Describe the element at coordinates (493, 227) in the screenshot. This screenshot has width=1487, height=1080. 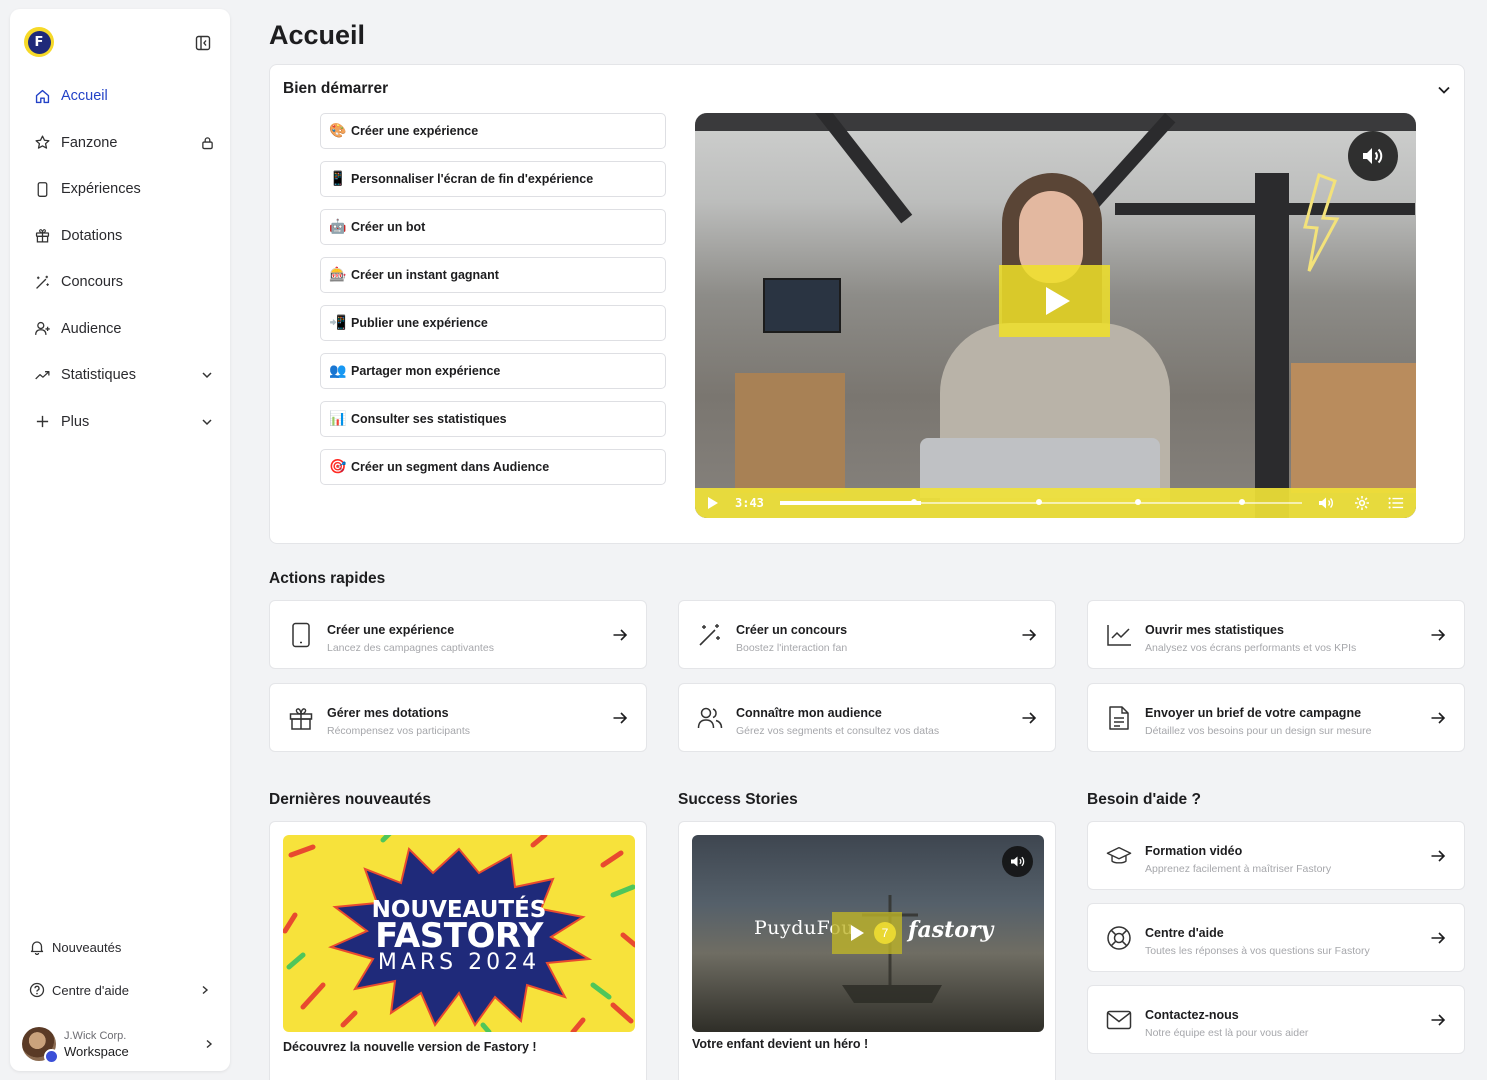
I see `guide-item: 🤖 Créer un bot` at that location.